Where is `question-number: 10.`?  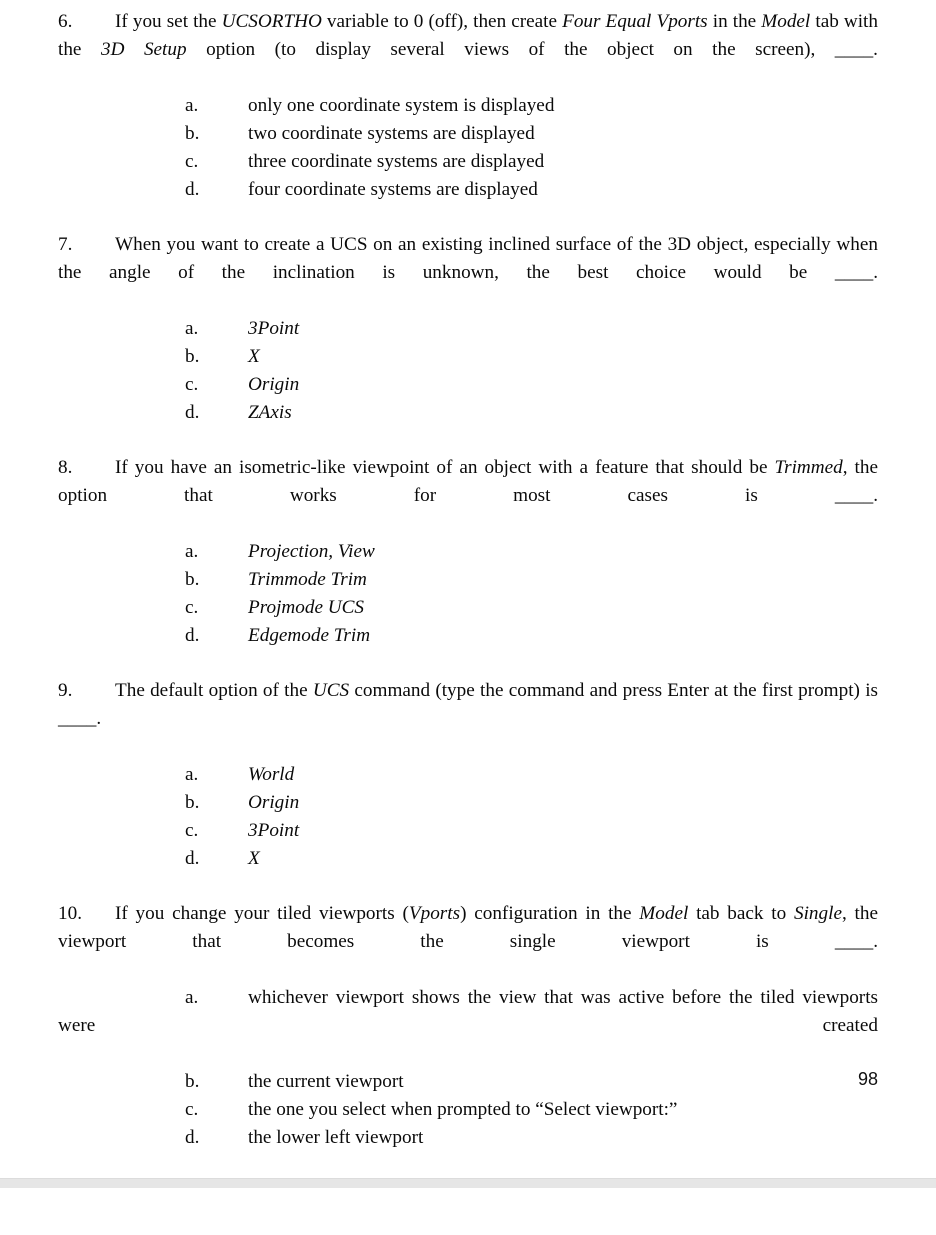 question-number: 10. is located at coordinates (70, 913).